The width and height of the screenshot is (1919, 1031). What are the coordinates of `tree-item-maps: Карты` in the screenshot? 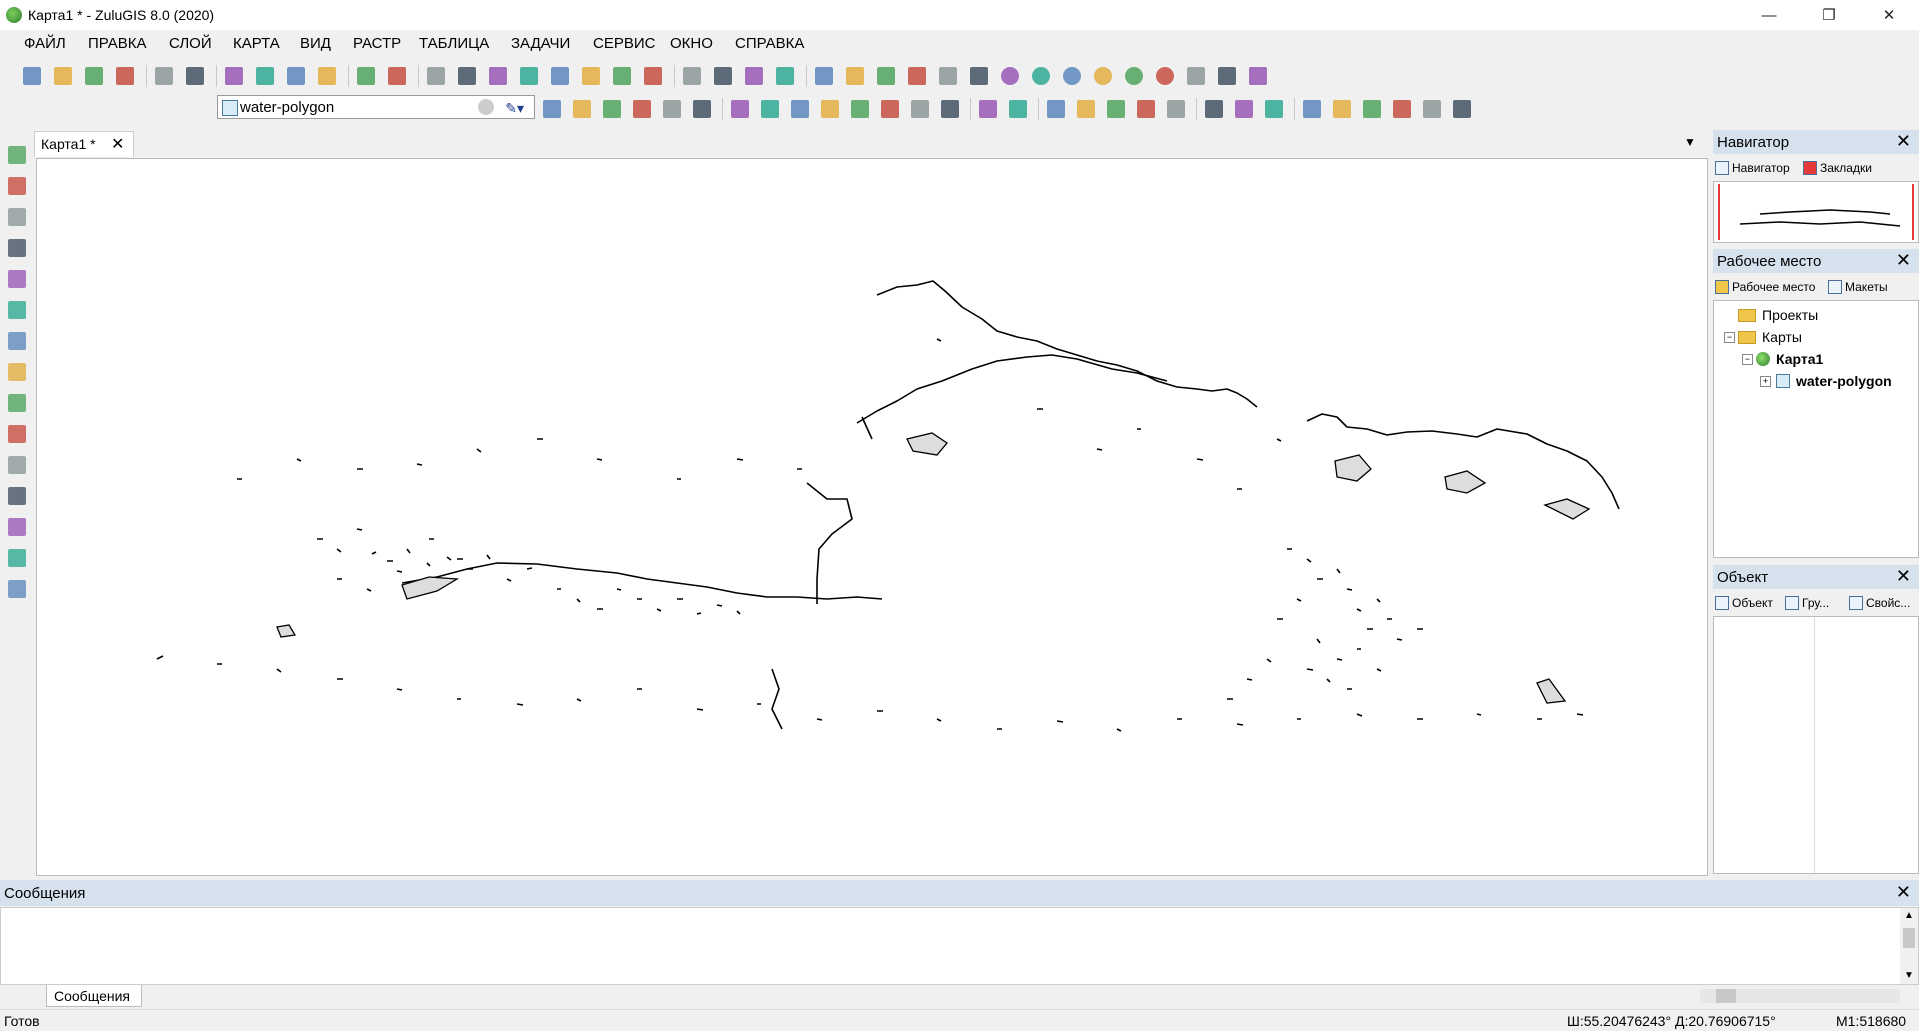 It's located at (1770, 337).